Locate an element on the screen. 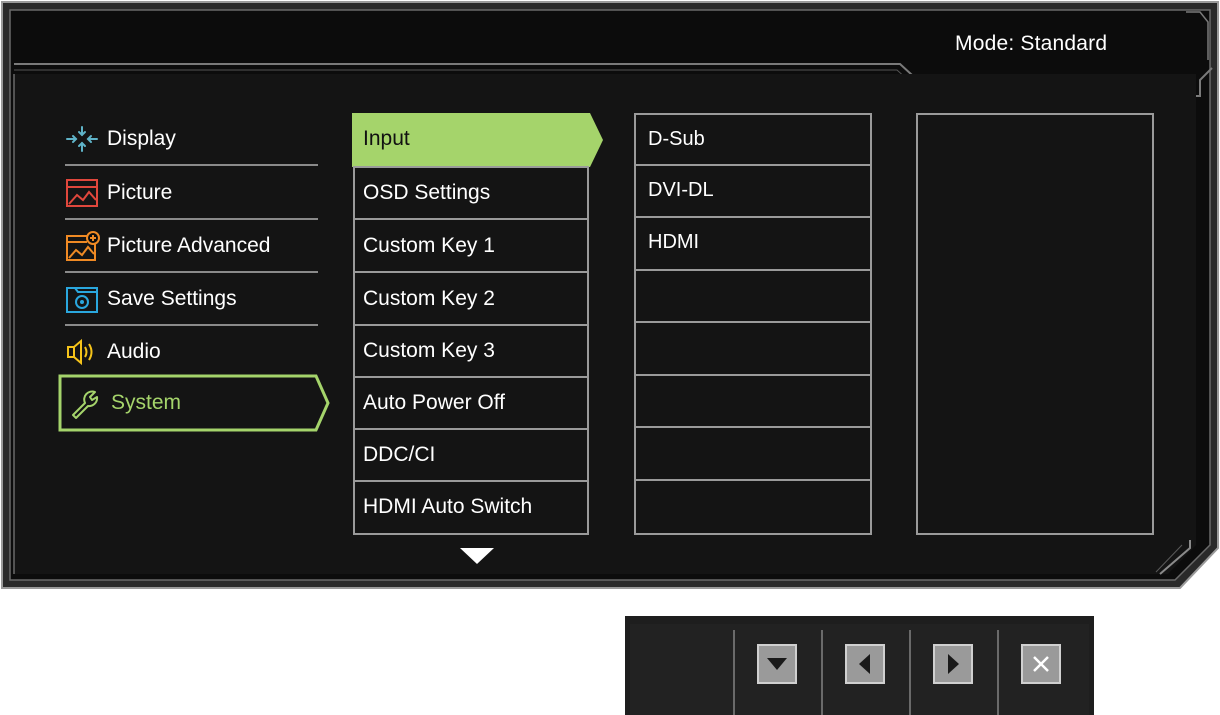 The width and height of the screenshot is (1220, 715). right-icon is located at coordinates (953, 664).